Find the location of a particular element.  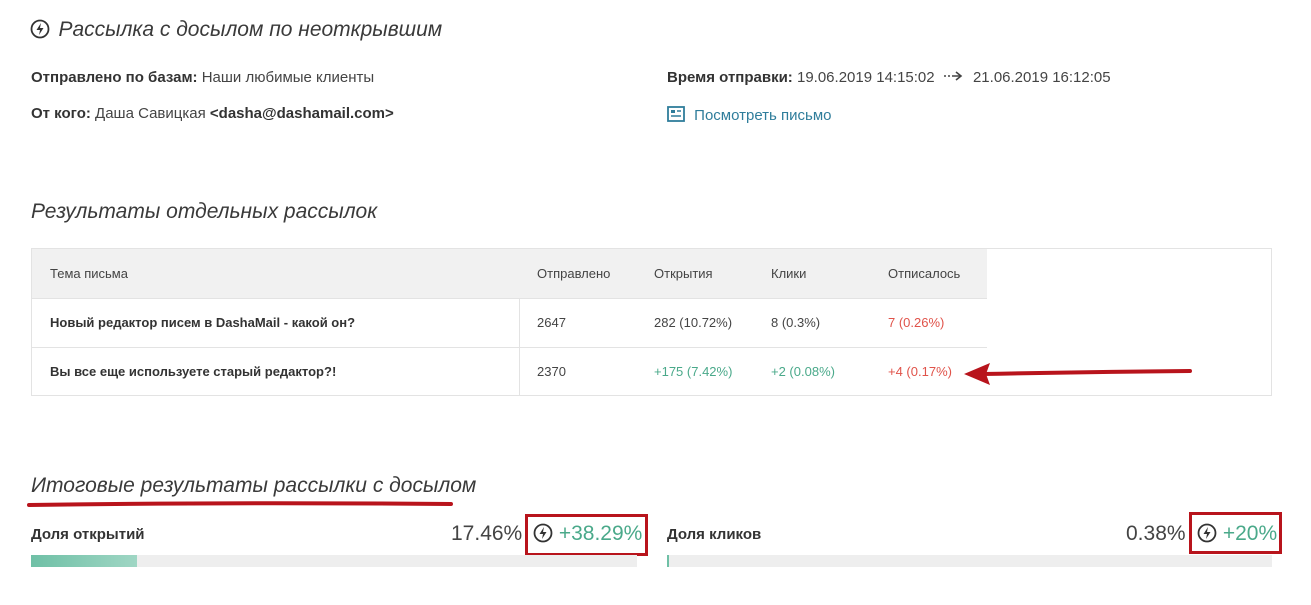

table-row-1-clicks: 8 (0.3%) is located at coordinates (796, 322).